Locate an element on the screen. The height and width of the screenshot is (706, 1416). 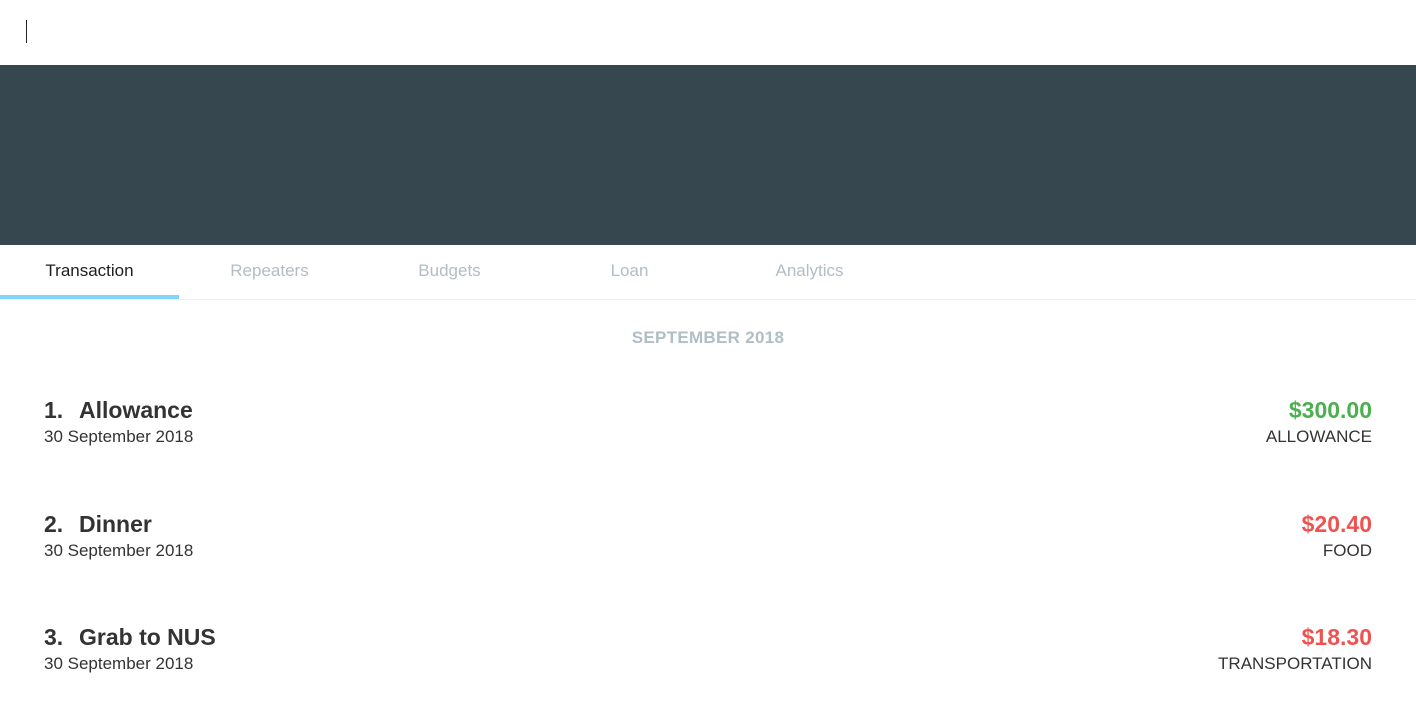
transaction-category: ALLOWANCE is located at coordinates (1318, 436).